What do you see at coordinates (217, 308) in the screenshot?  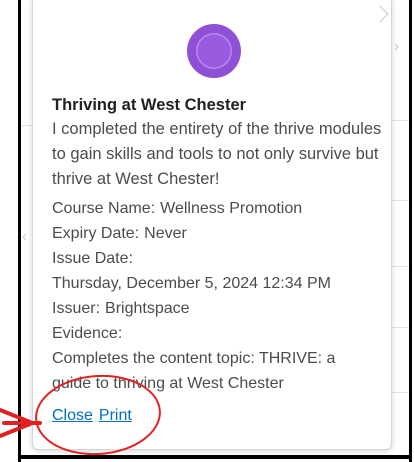 I see `issuer-row: Issuer: Brightspace` at bounding box center [217, 308].